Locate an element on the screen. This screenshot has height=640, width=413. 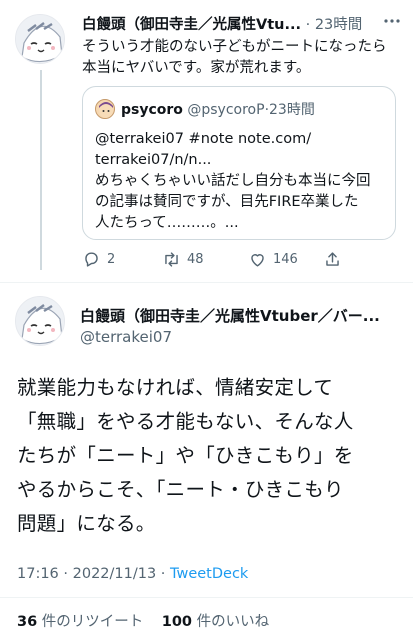
tweet-meta: 17:16 · 2022/11/13 · TweetDeck is located at coordinates (132, 574).